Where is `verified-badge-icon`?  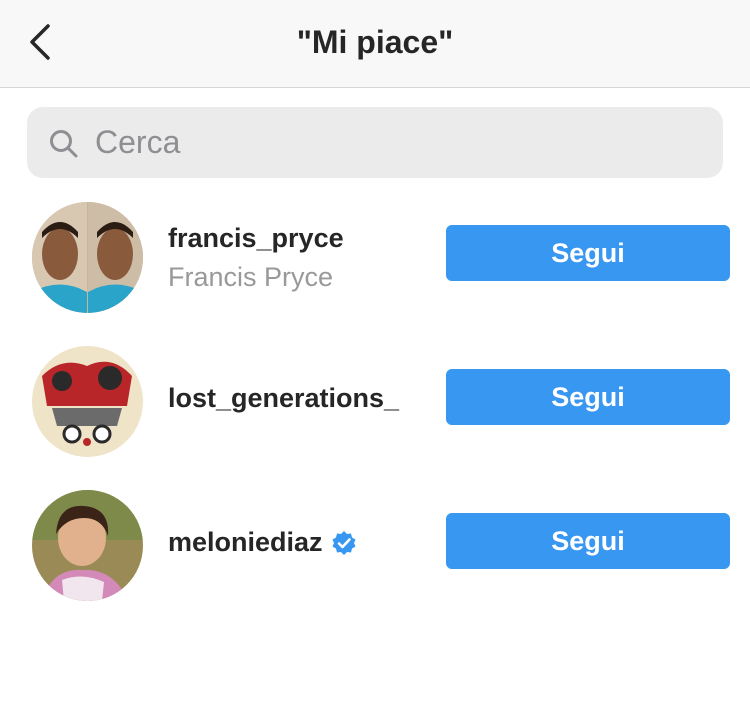
verified-badge-icon is located at coordinates (344, 542).